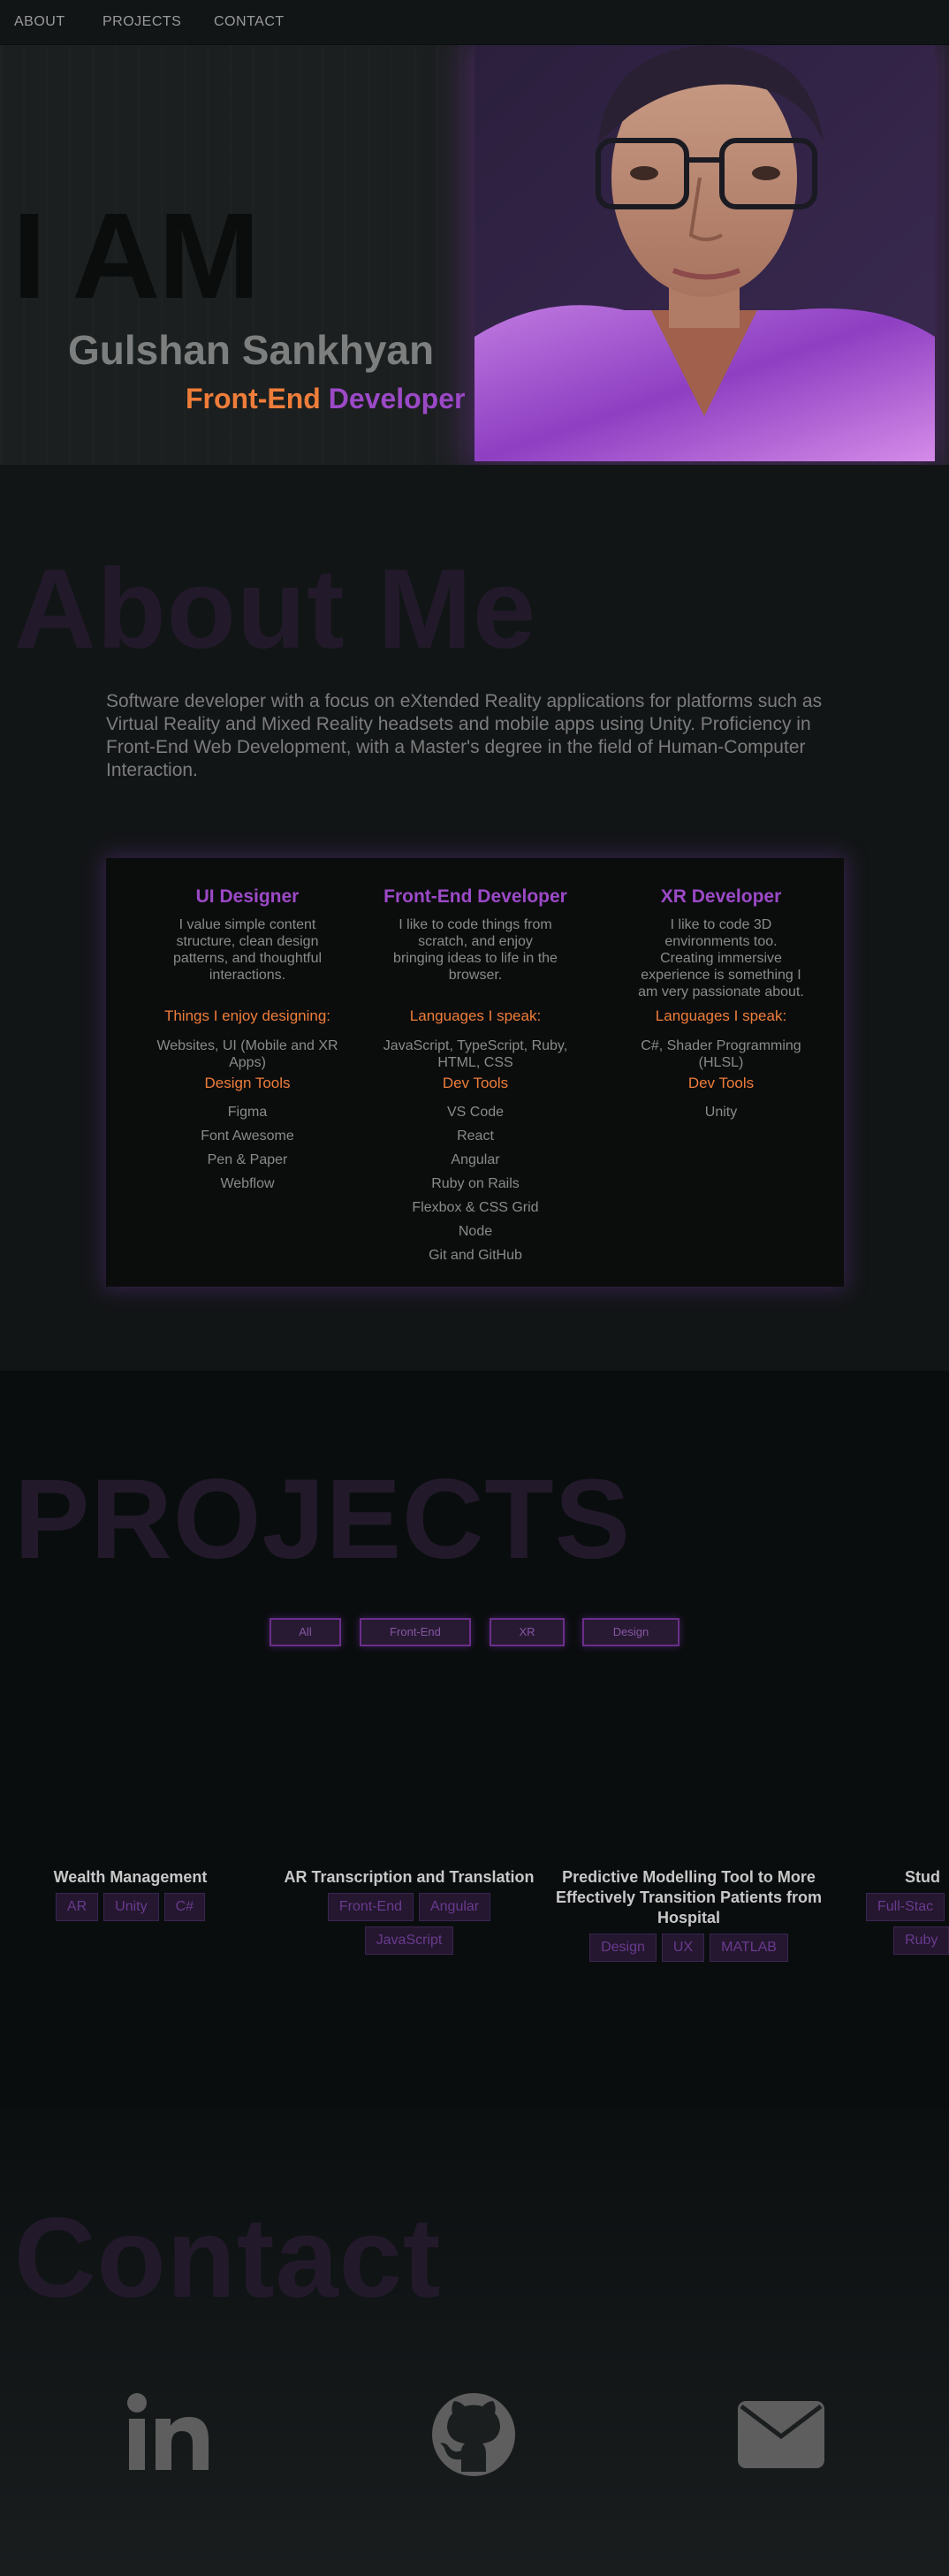 This screenshot has height=2576, width=949. I want to click on column-title: XR Developer, so click(721, 896).